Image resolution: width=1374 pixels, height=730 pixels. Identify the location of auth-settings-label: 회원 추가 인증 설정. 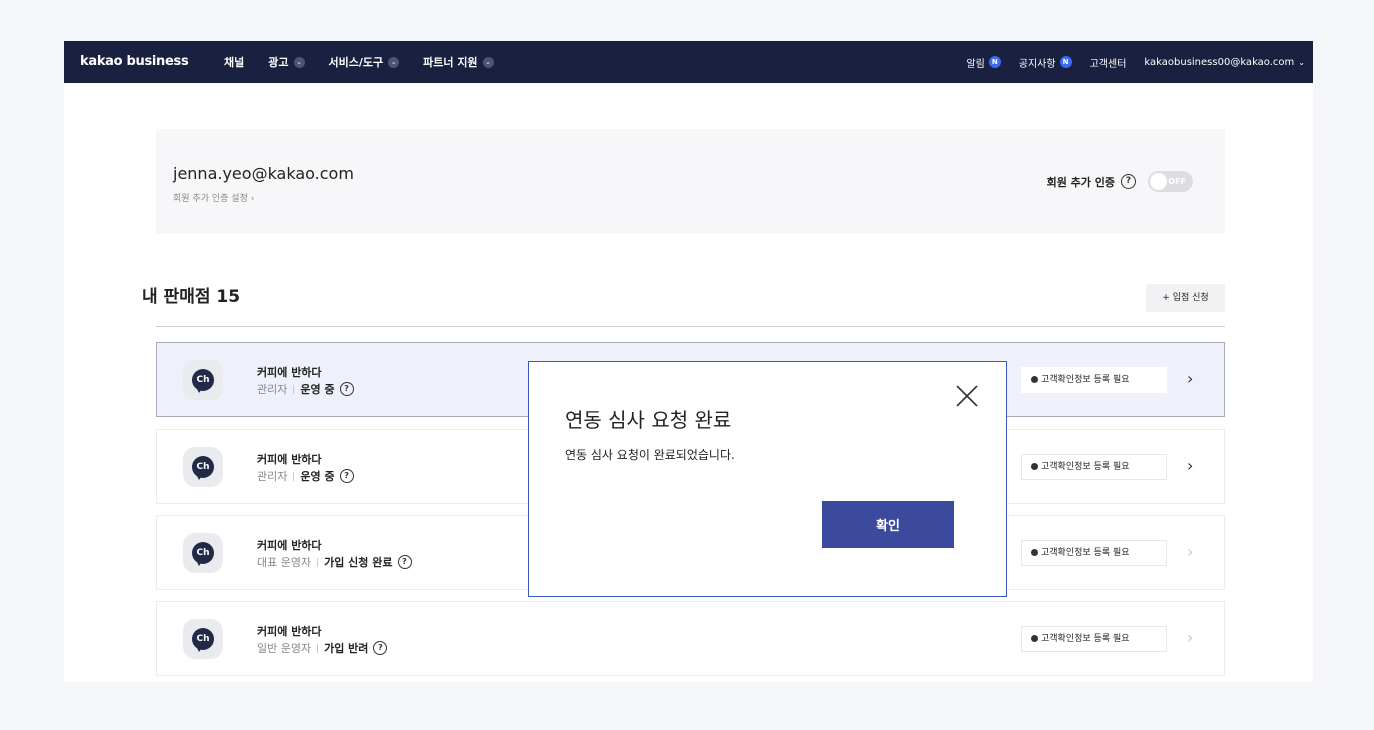
(210, 199).